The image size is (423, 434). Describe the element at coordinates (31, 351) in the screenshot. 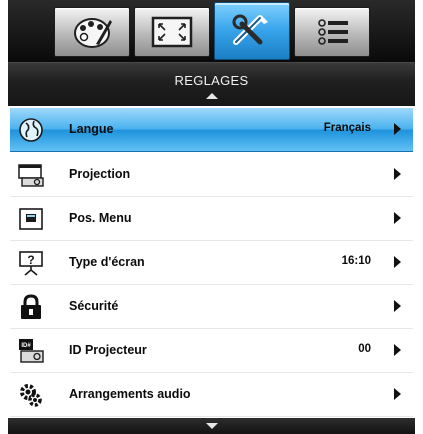

I see `projector-id-icon: ID#` at that location.